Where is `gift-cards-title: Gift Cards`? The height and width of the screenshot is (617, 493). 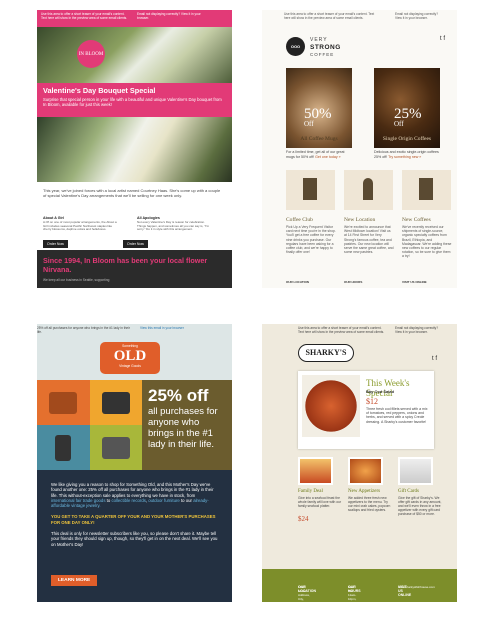 gift-cards-title: Gift Cards is located at coordinates (408, 491).